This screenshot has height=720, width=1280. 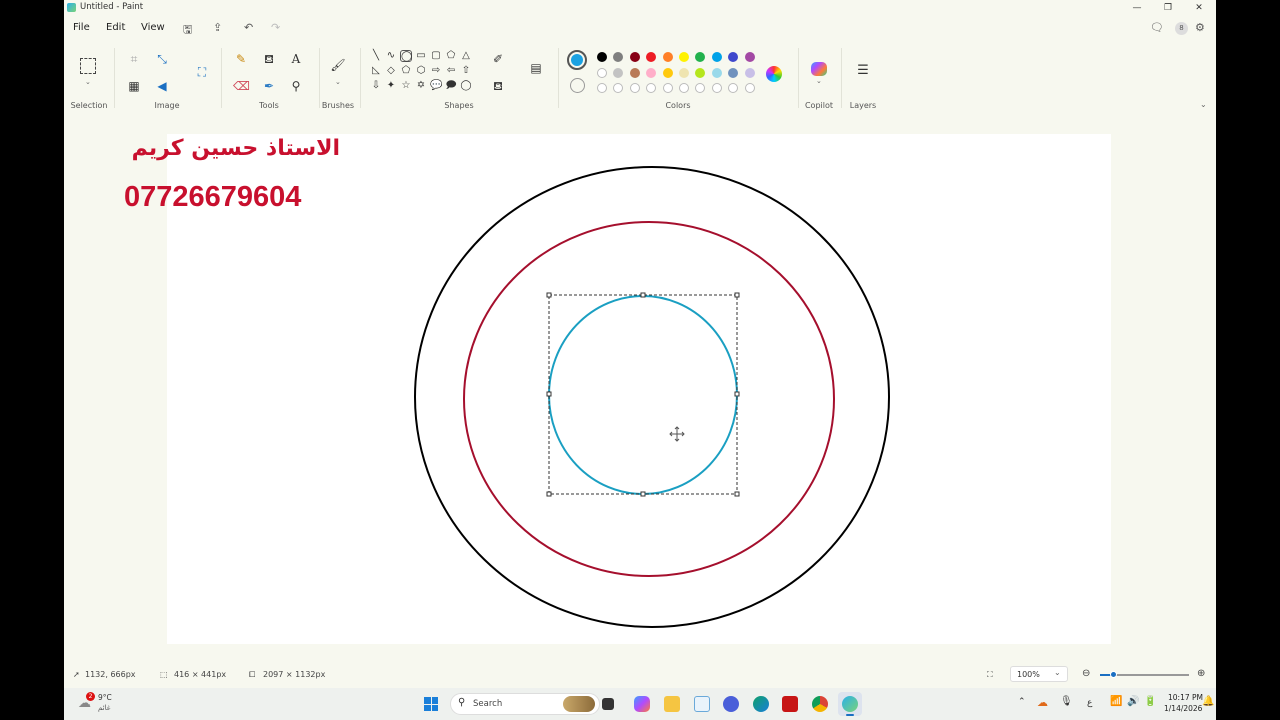 What do you see at coordinates (436, 86) in the screenshot?
I see `callout-rect-shape-icon: 💬` at bounding box center [436, 86].